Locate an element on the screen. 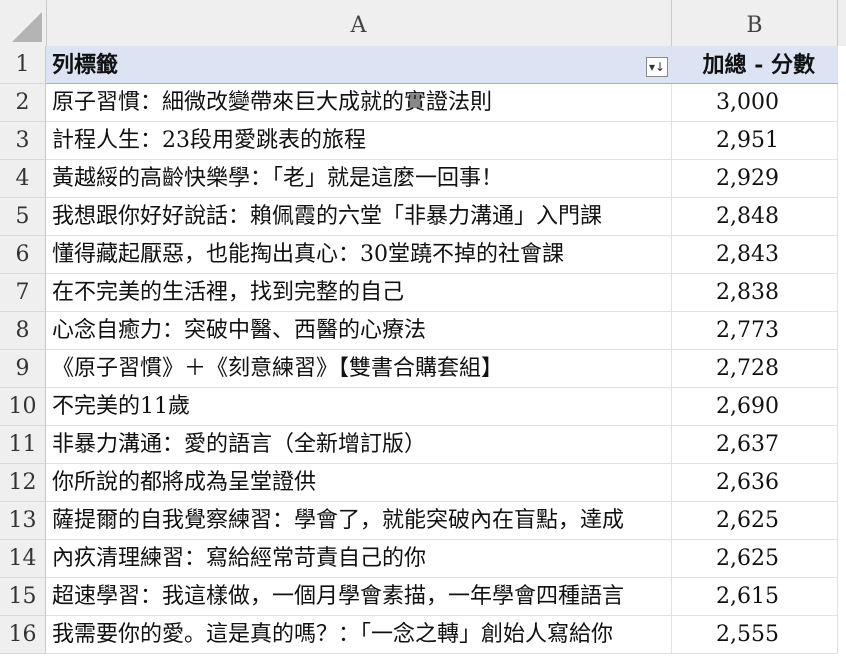 The image size is (846, 660). table-row: 原子習慣：細微改變帶來巨大成就的實證法則 3,000 is located at coordinates (446, 103).